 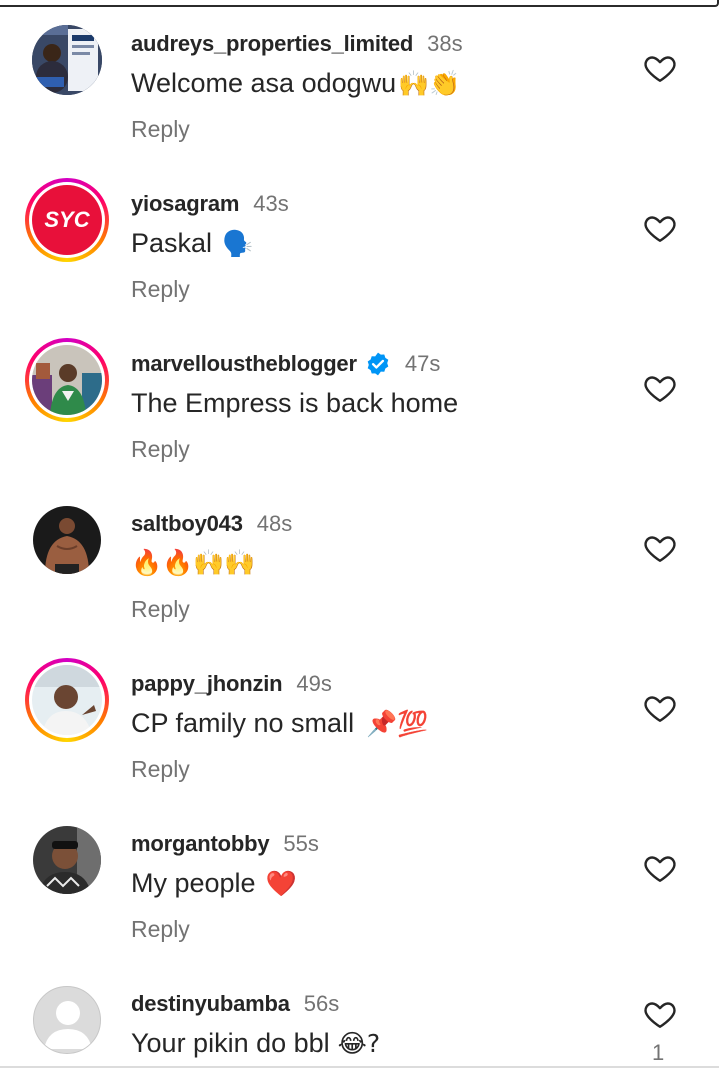 What do you see at coordinates (238, 243) in the screenshot?
I see `comment-emoji: 🗣️` at bounding box center [238, 243].